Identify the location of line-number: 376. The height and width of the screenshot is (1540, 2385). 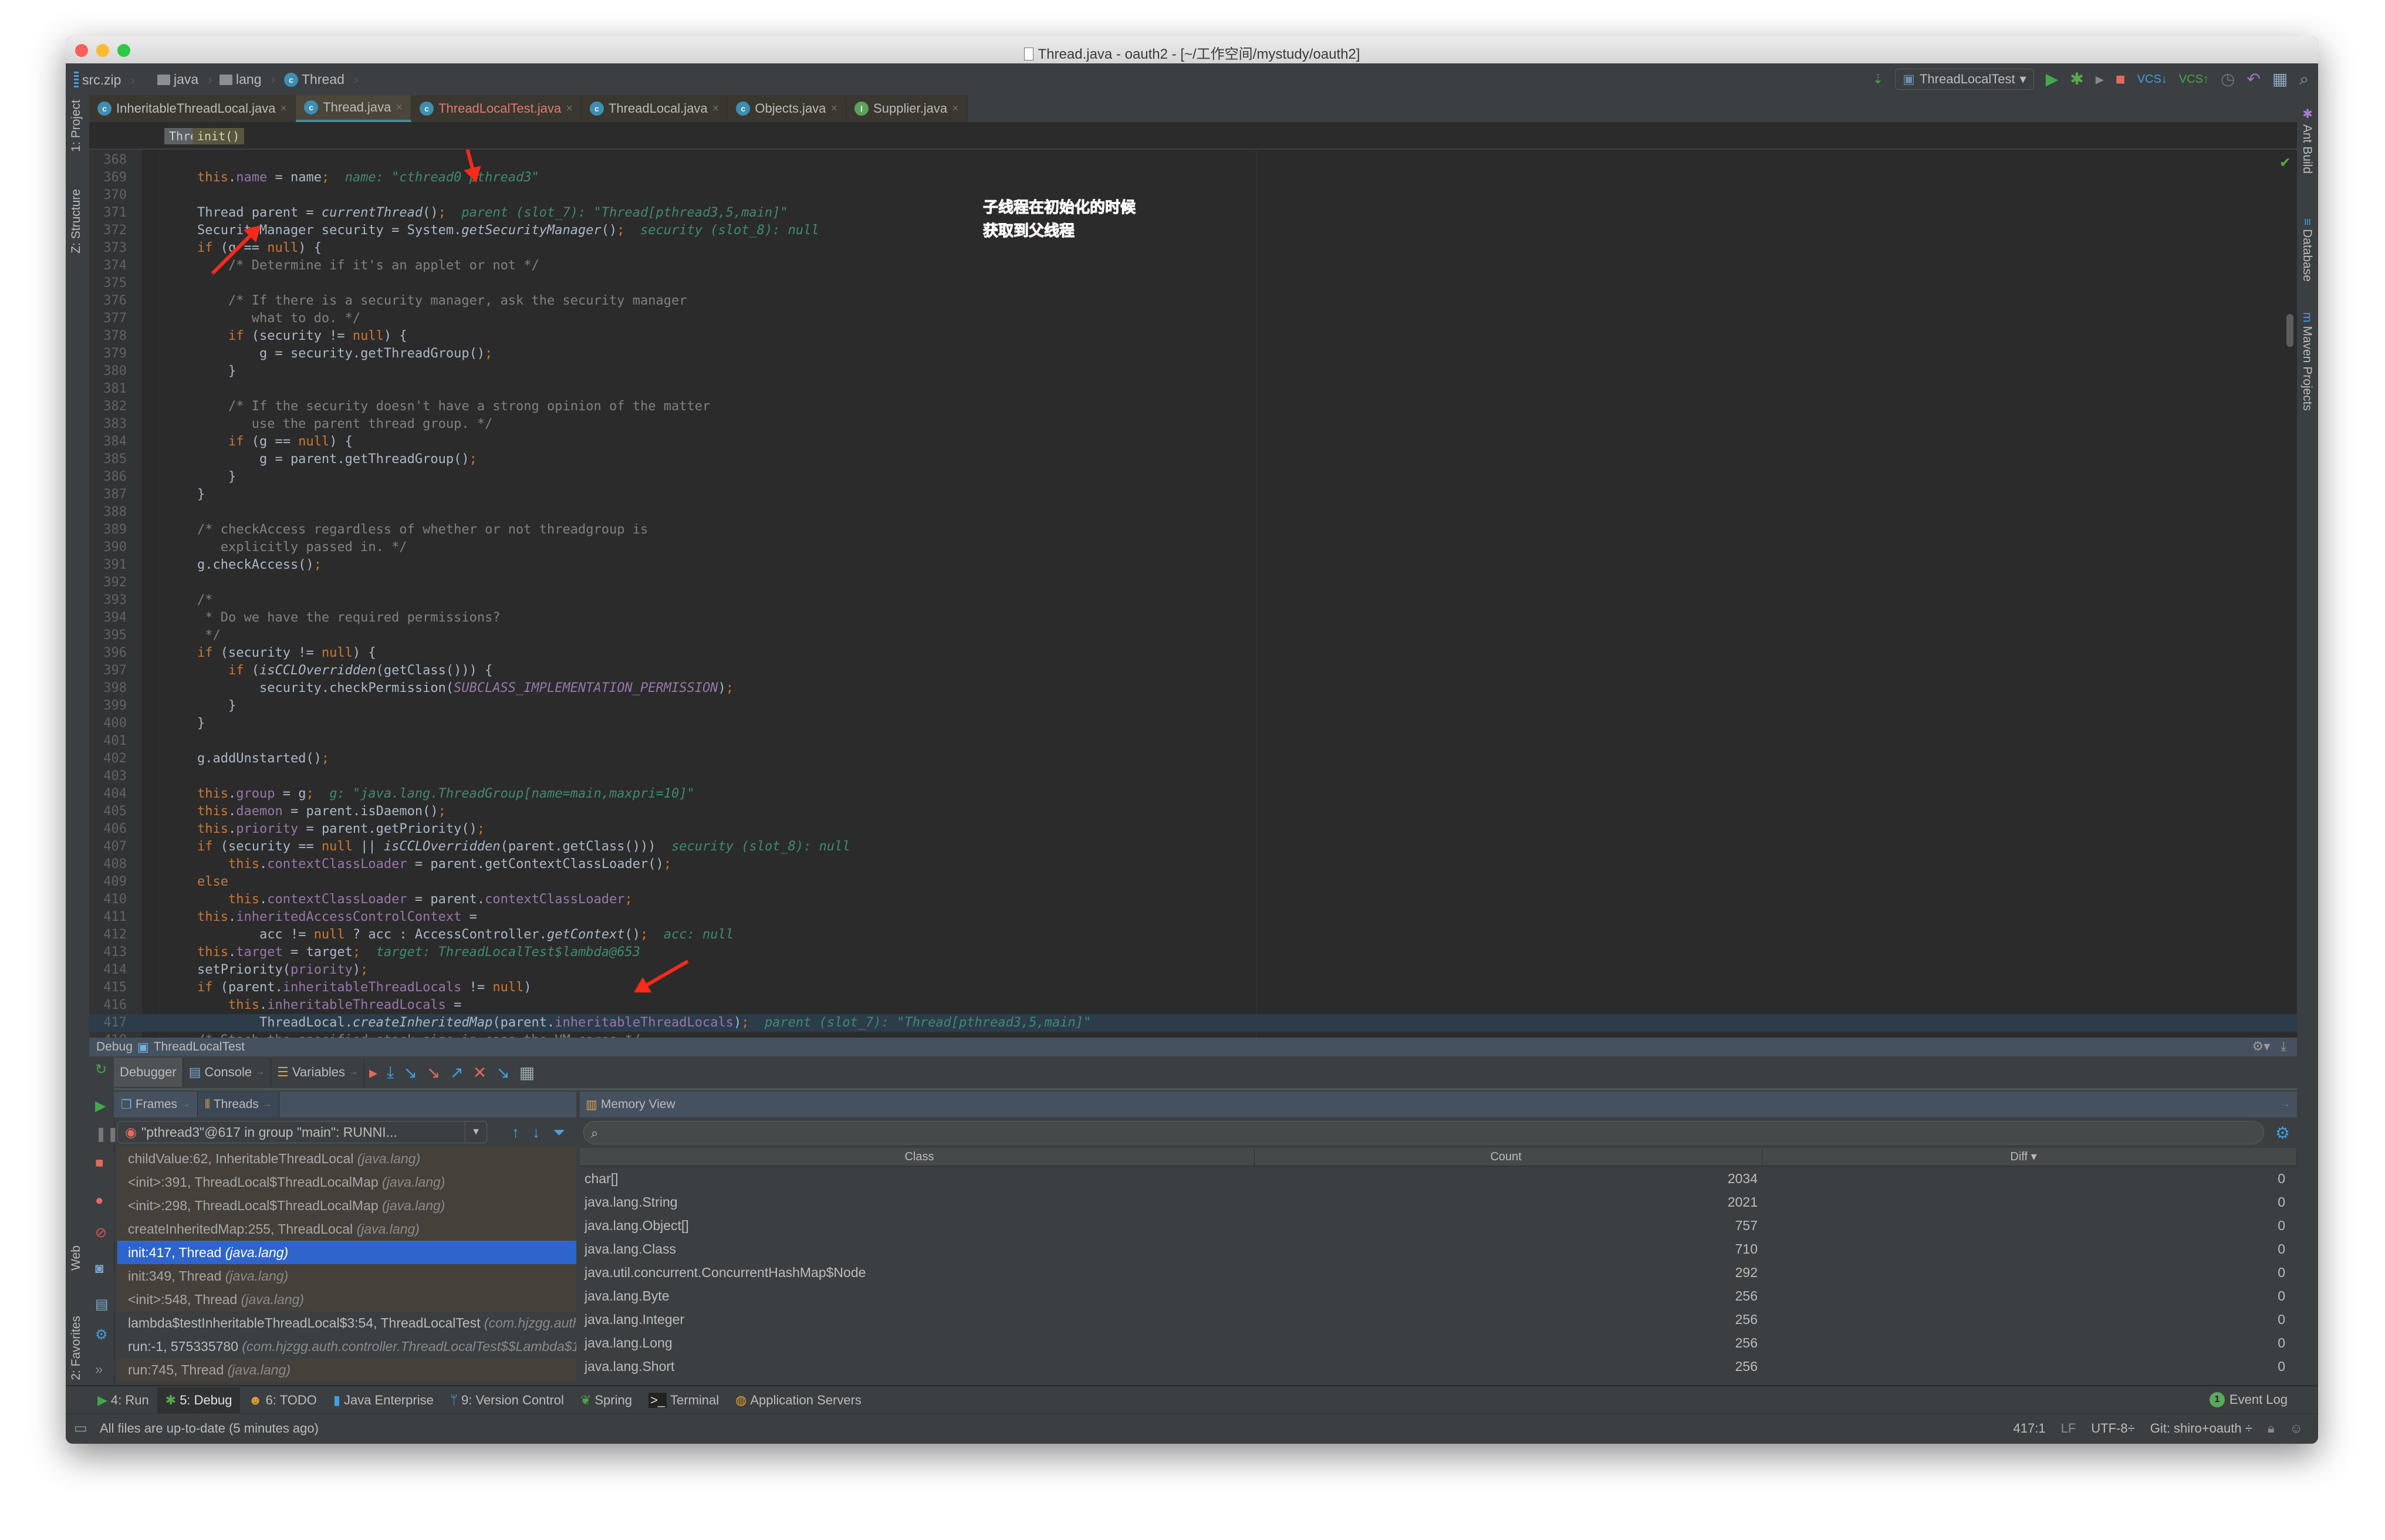
(108, 301).